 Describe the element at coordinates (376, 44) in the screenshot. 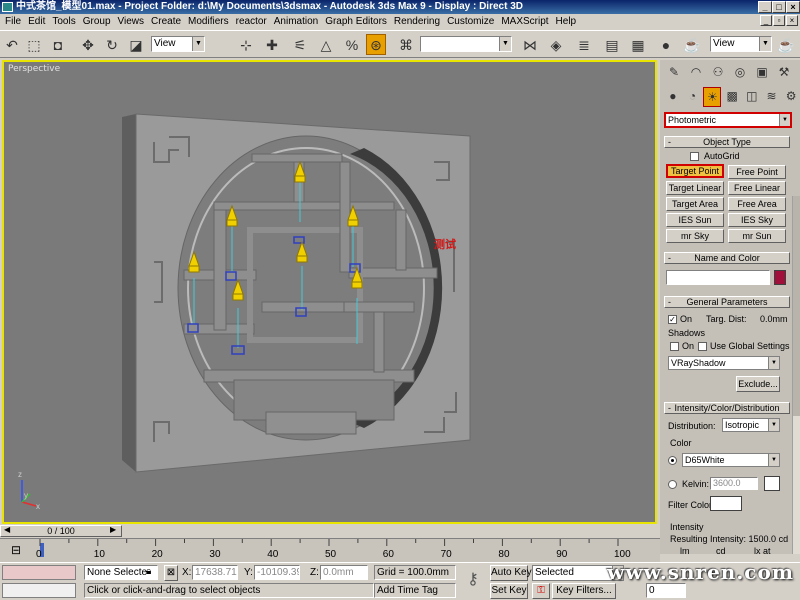

I see `spinner-snap-icon: ⊛` at that location.